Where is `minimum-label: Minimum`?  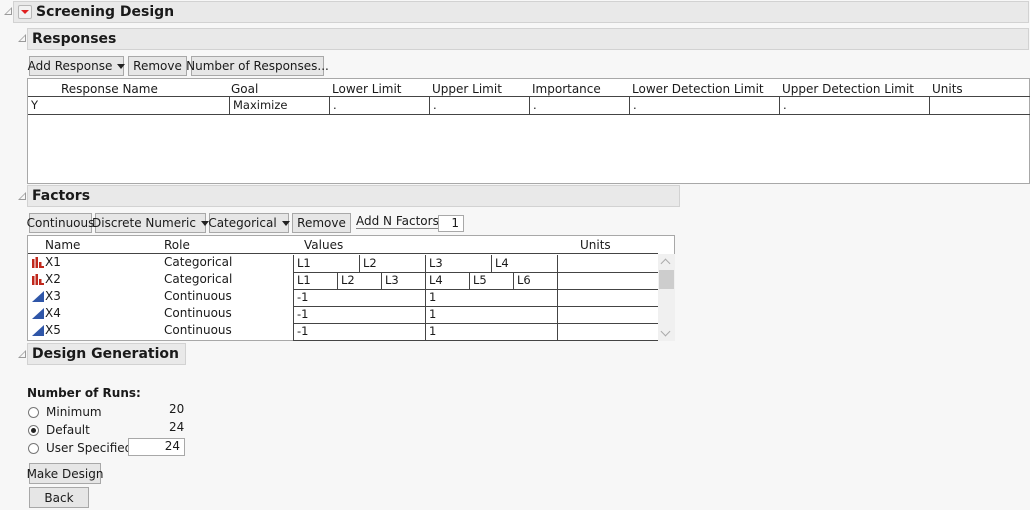 minimum-label: Minimum is located at coordinates (74, 412).